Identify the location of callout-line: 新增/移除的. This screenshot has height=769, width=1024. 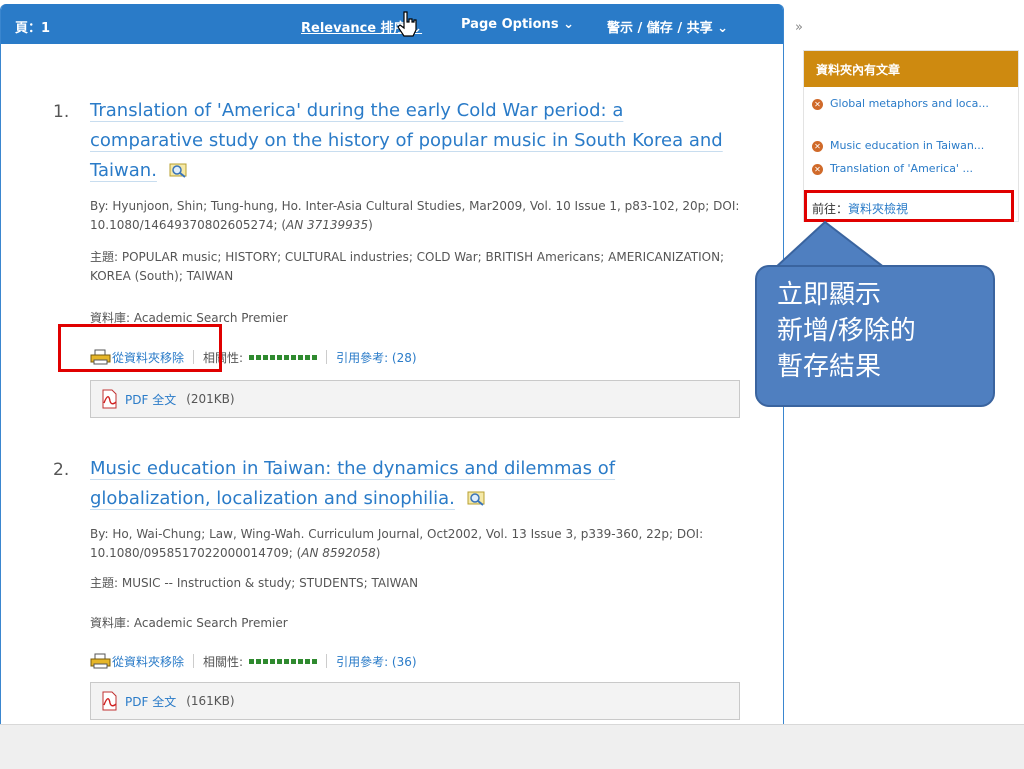
(846, 331).